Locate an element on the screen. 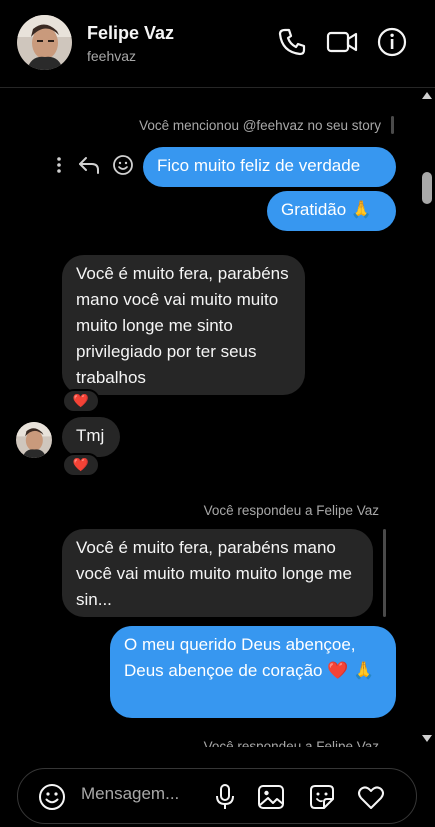  outgoing-message: Fico muito feliz de verdade is located at coordinates (269, 167).